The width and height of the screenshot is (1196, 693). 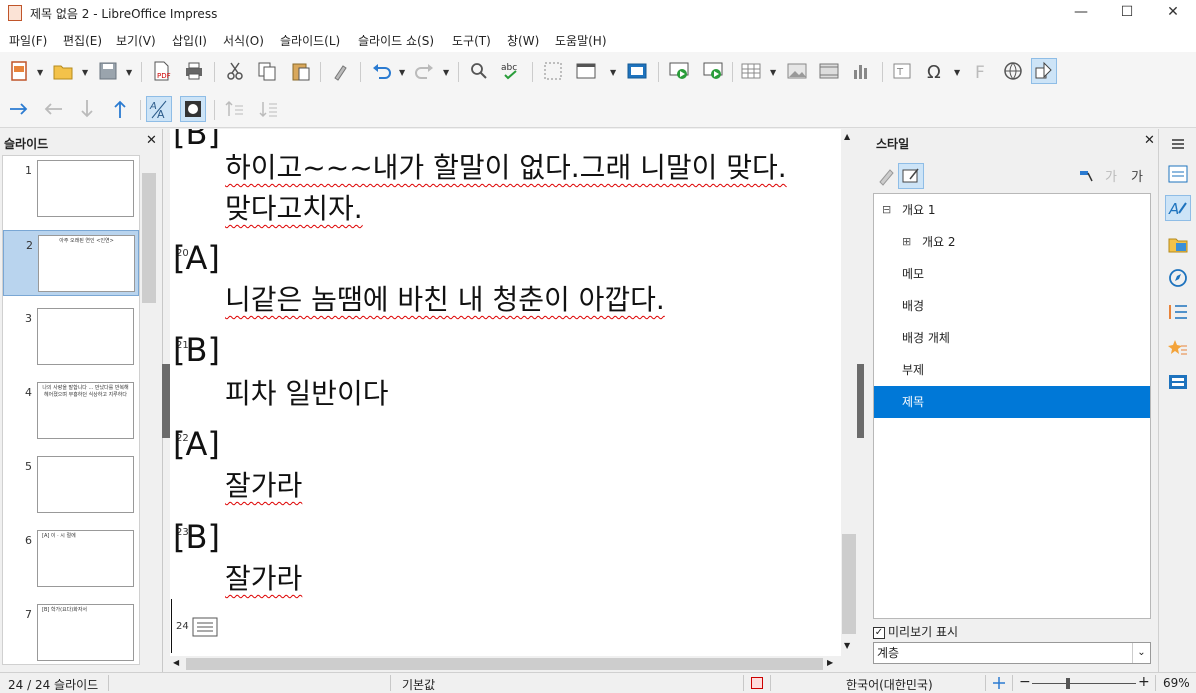 What do you see at coordinates (161, 71) in the screenshot?
I see `export-pdf-icon: PDF` at bounding box center [161, 71].